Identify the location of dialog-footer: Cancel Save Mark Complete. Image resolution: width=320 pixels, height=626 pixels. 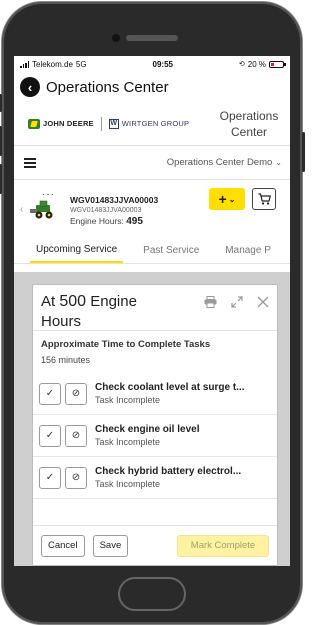
(155, 545).